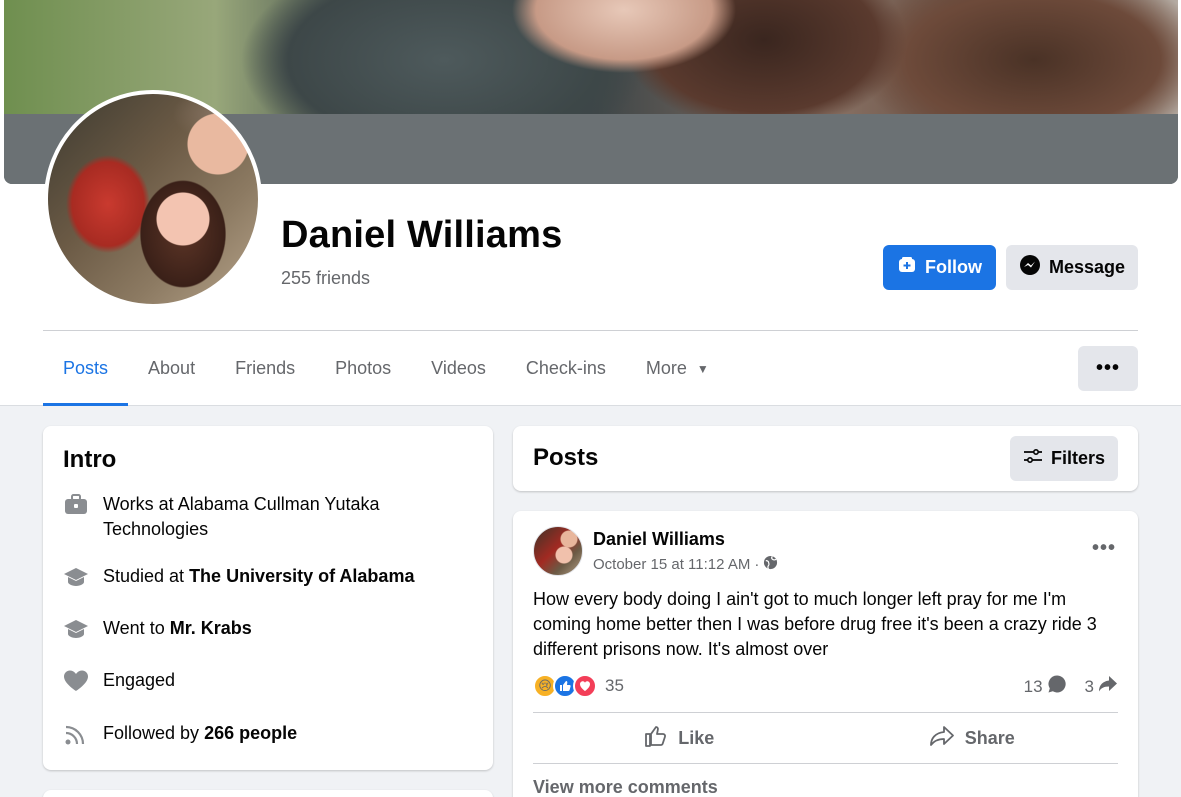  I want to click on school-link: The University of Alabama, so click(301, 576).